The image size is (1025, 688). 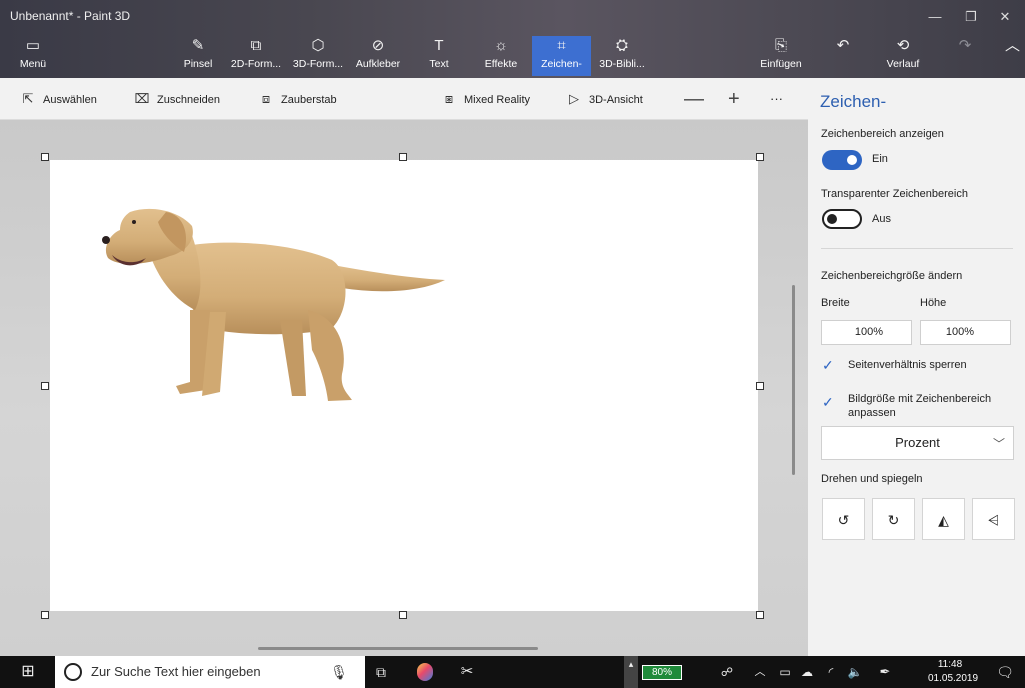 What do you see at coordinates (318, 45) in the screenshot?
I see `3d-shapes-icon: ⬡` at bounding box center [318, 45].